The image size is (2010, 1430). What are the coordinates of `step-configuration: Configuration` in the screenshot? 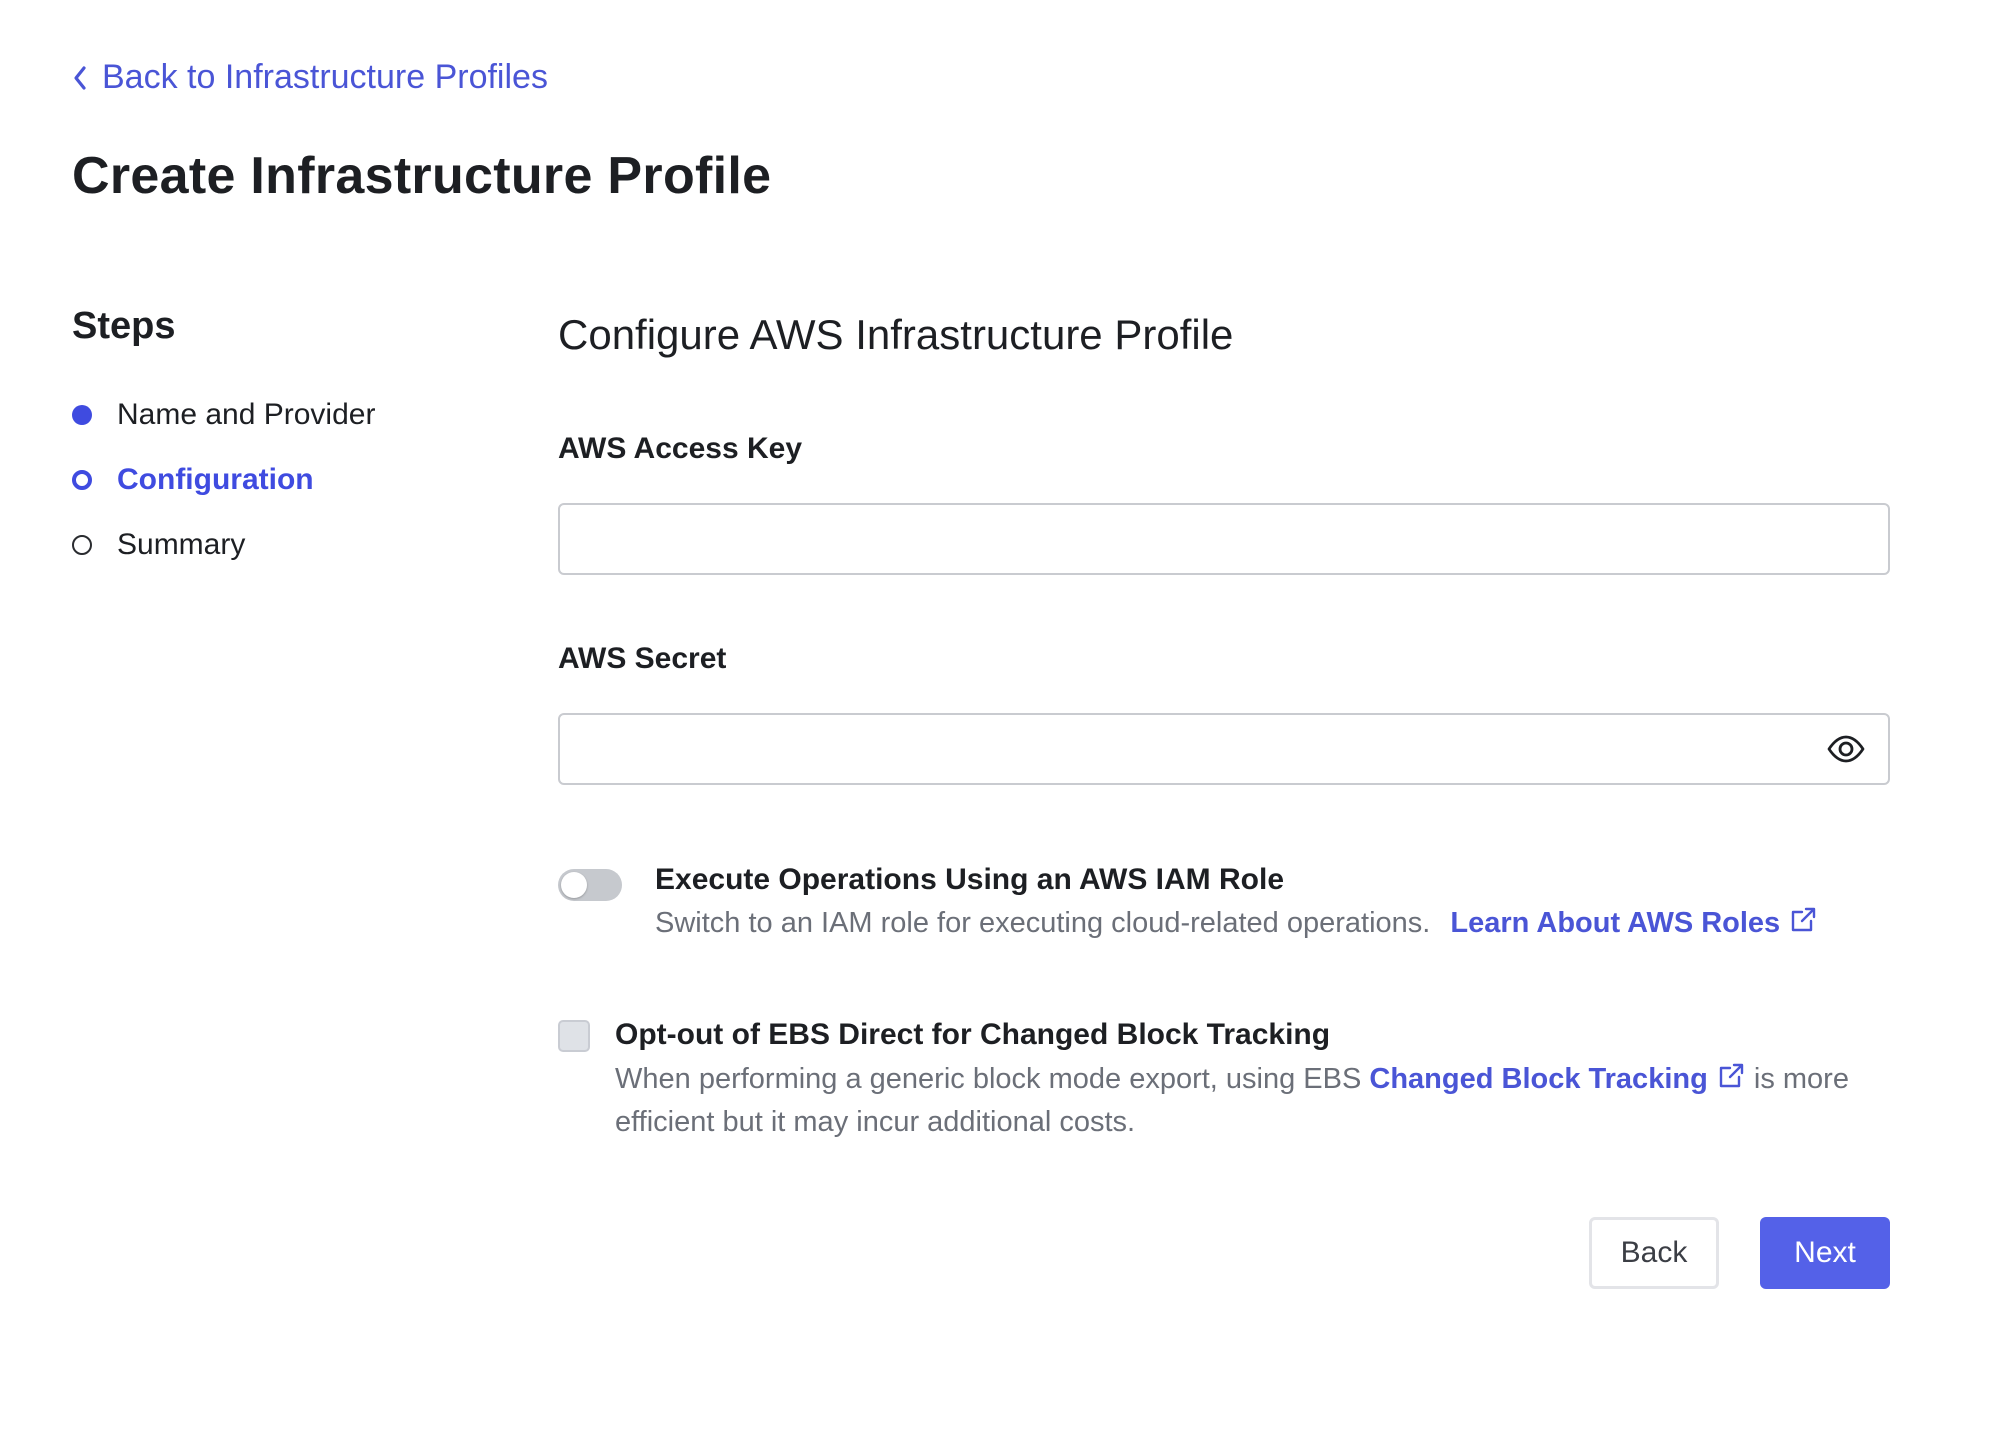 It's located at (282, 479).